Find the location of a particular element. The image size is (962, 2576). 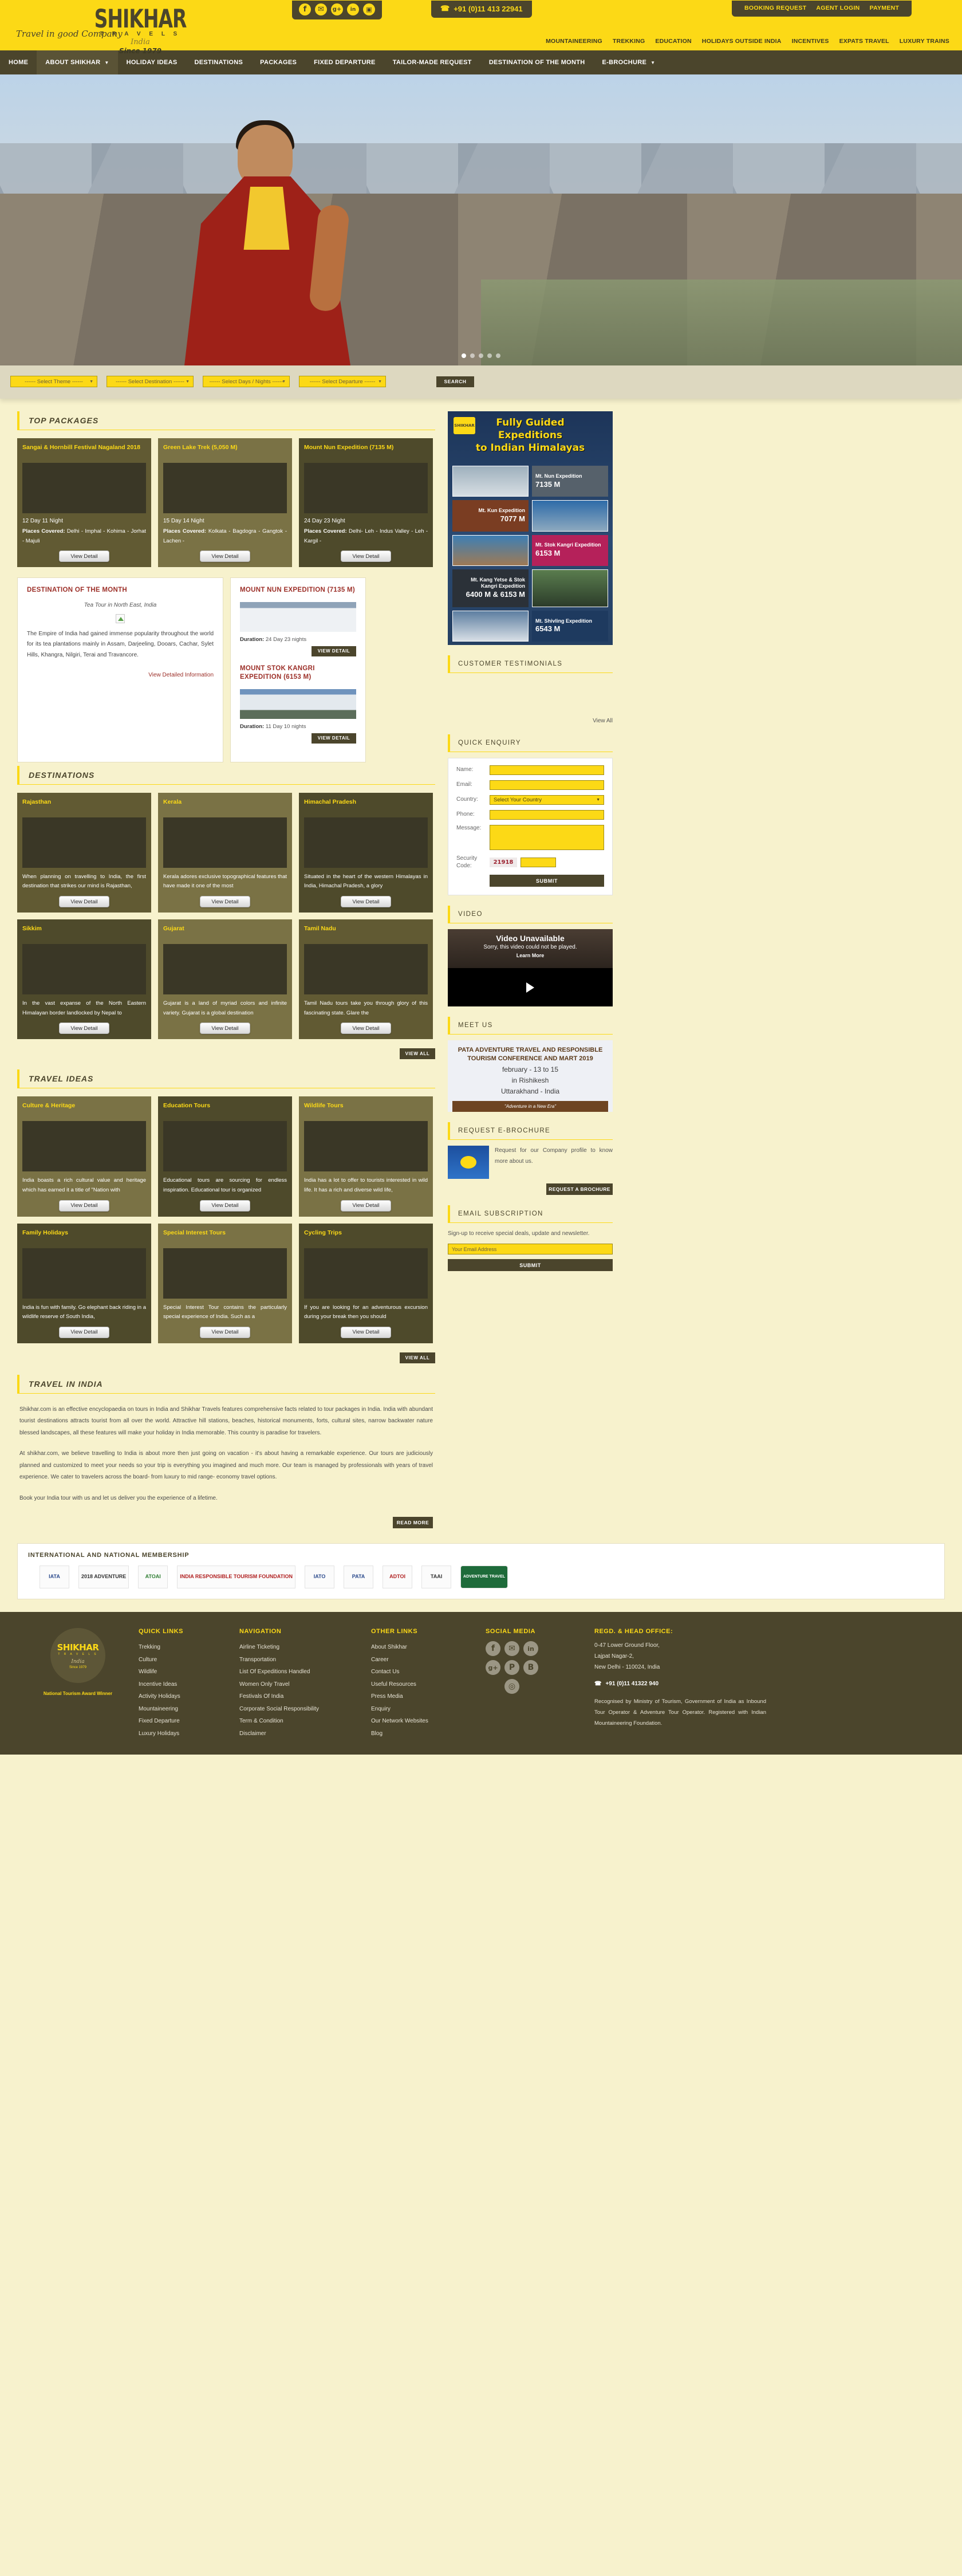

cat-trekking: TREKKING is located at coordinates (629, 41).